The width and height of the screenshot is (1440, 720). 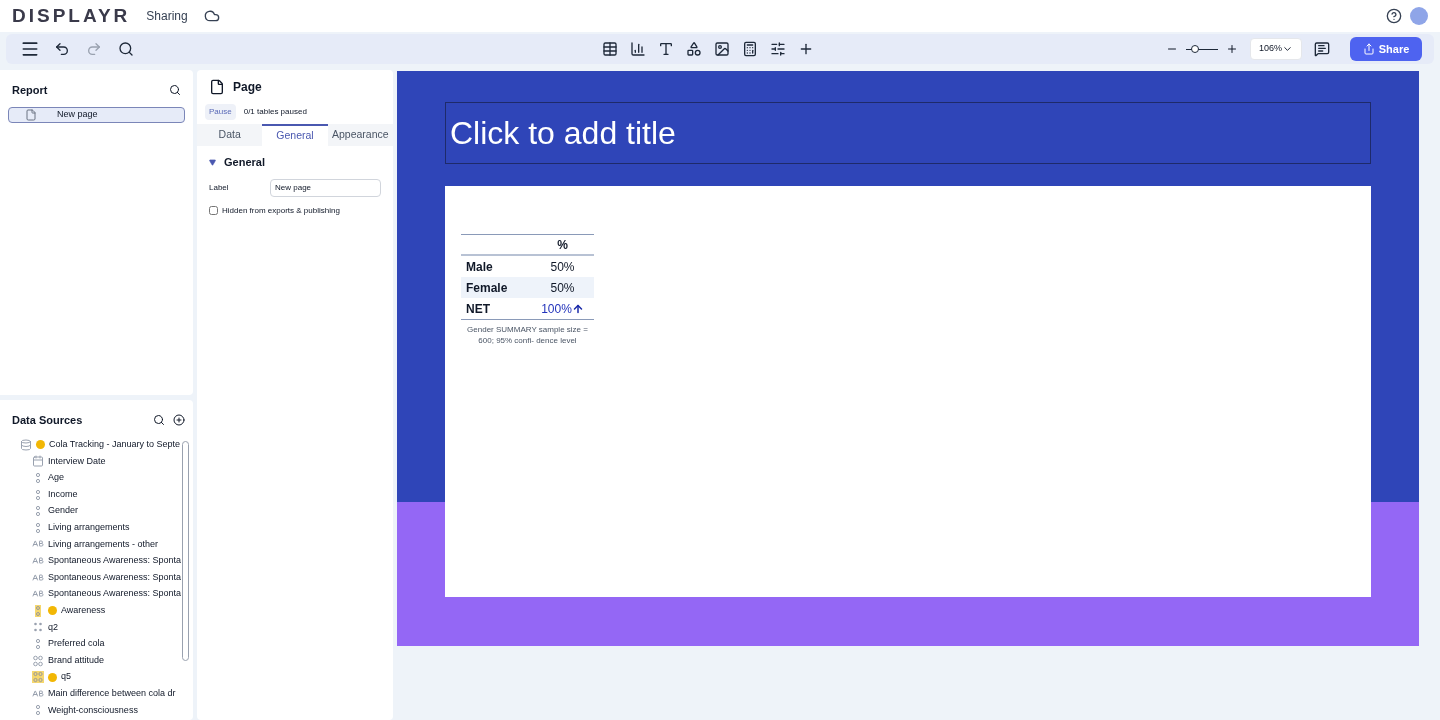 I want to click on variable-label: Cola Tracking - January to Septe, so click(x=115, y=445).